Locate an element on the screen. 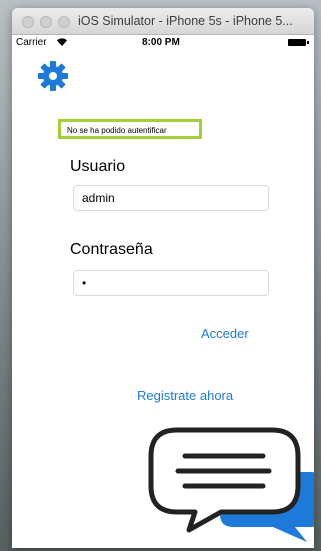 This screenshot has width=321, height=551. wifi-icon is located at coordinates (62, 42).